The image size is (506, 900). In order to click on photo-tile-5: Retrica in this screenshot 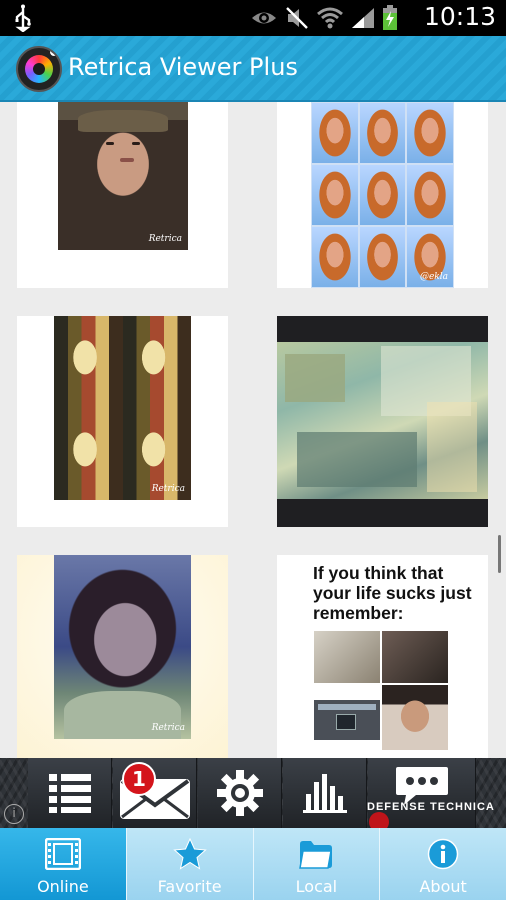, I will do `click(122, 656)`.